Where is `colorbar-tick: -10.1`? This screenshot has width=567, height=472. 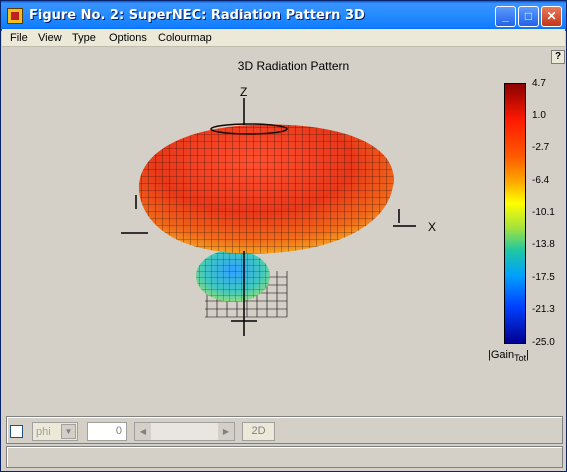
colorbar-tick: -10.1 is located at coordinates (543, 212).